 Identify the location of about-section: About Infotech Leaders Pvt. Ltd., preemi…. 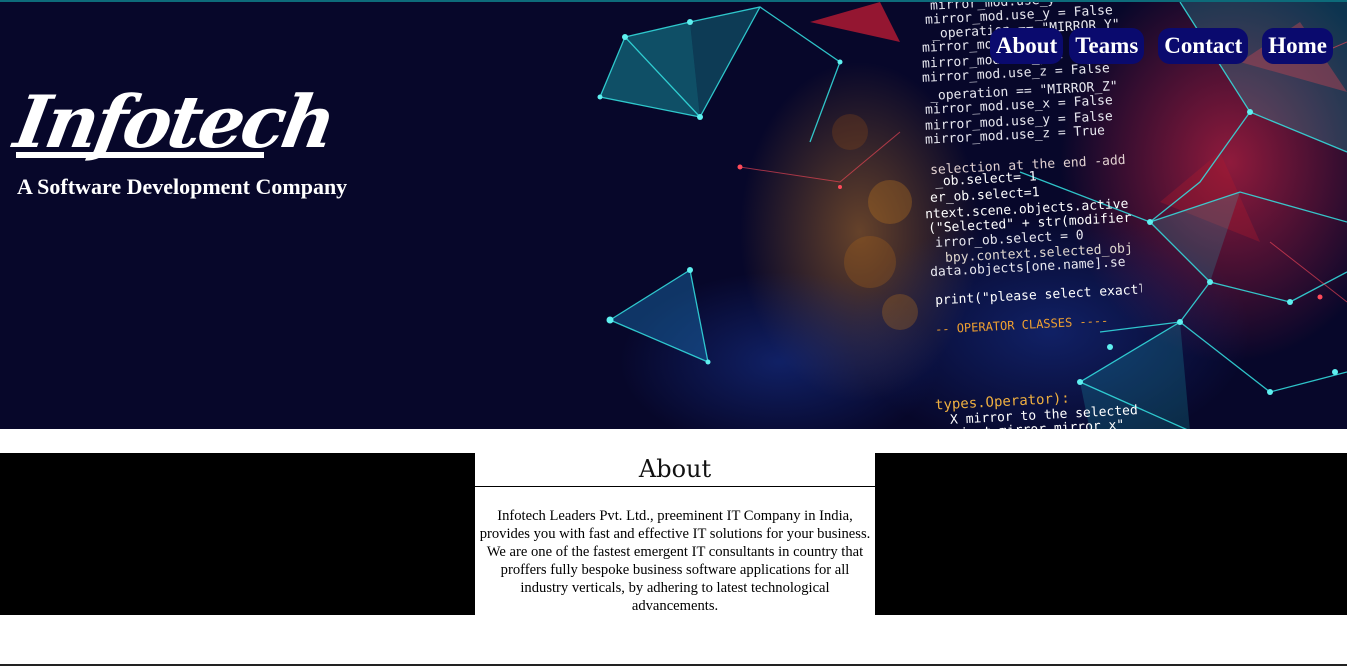
(675, 534).